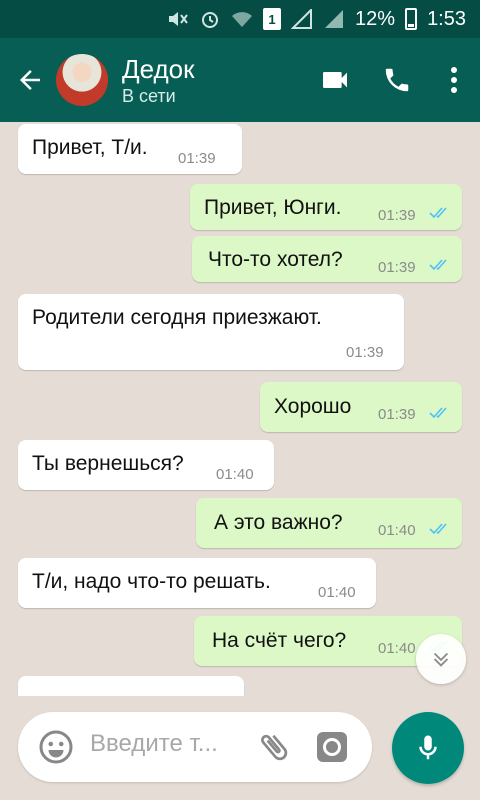 The width and height of the screenshot is (480, 800). I want to click on mute-icon, so click(178, 19).